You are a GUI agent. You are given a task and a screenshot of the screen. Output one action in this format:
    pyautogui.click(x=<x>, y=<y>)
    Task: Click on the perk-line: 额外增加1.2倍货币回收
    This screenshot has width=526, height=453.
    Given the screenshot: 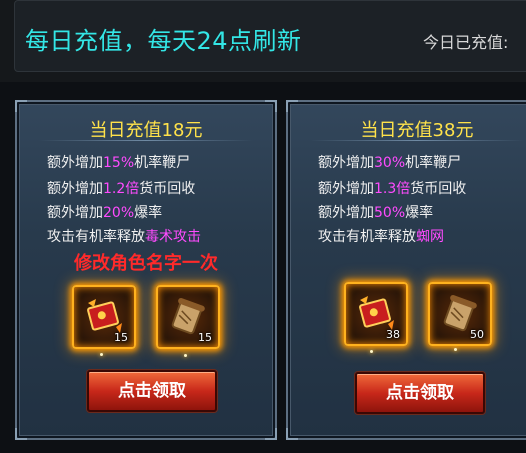 What is the action you would take?
    pyautogui.click(x=121, y=188)
    